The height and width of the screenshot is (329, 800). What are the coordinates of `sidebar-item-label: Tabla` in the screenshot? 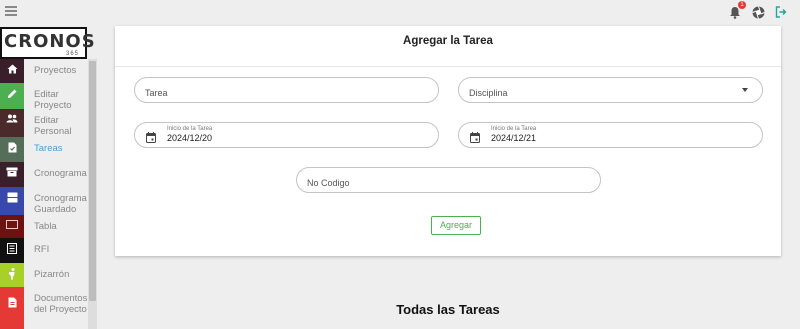 It's located at (45, 226).